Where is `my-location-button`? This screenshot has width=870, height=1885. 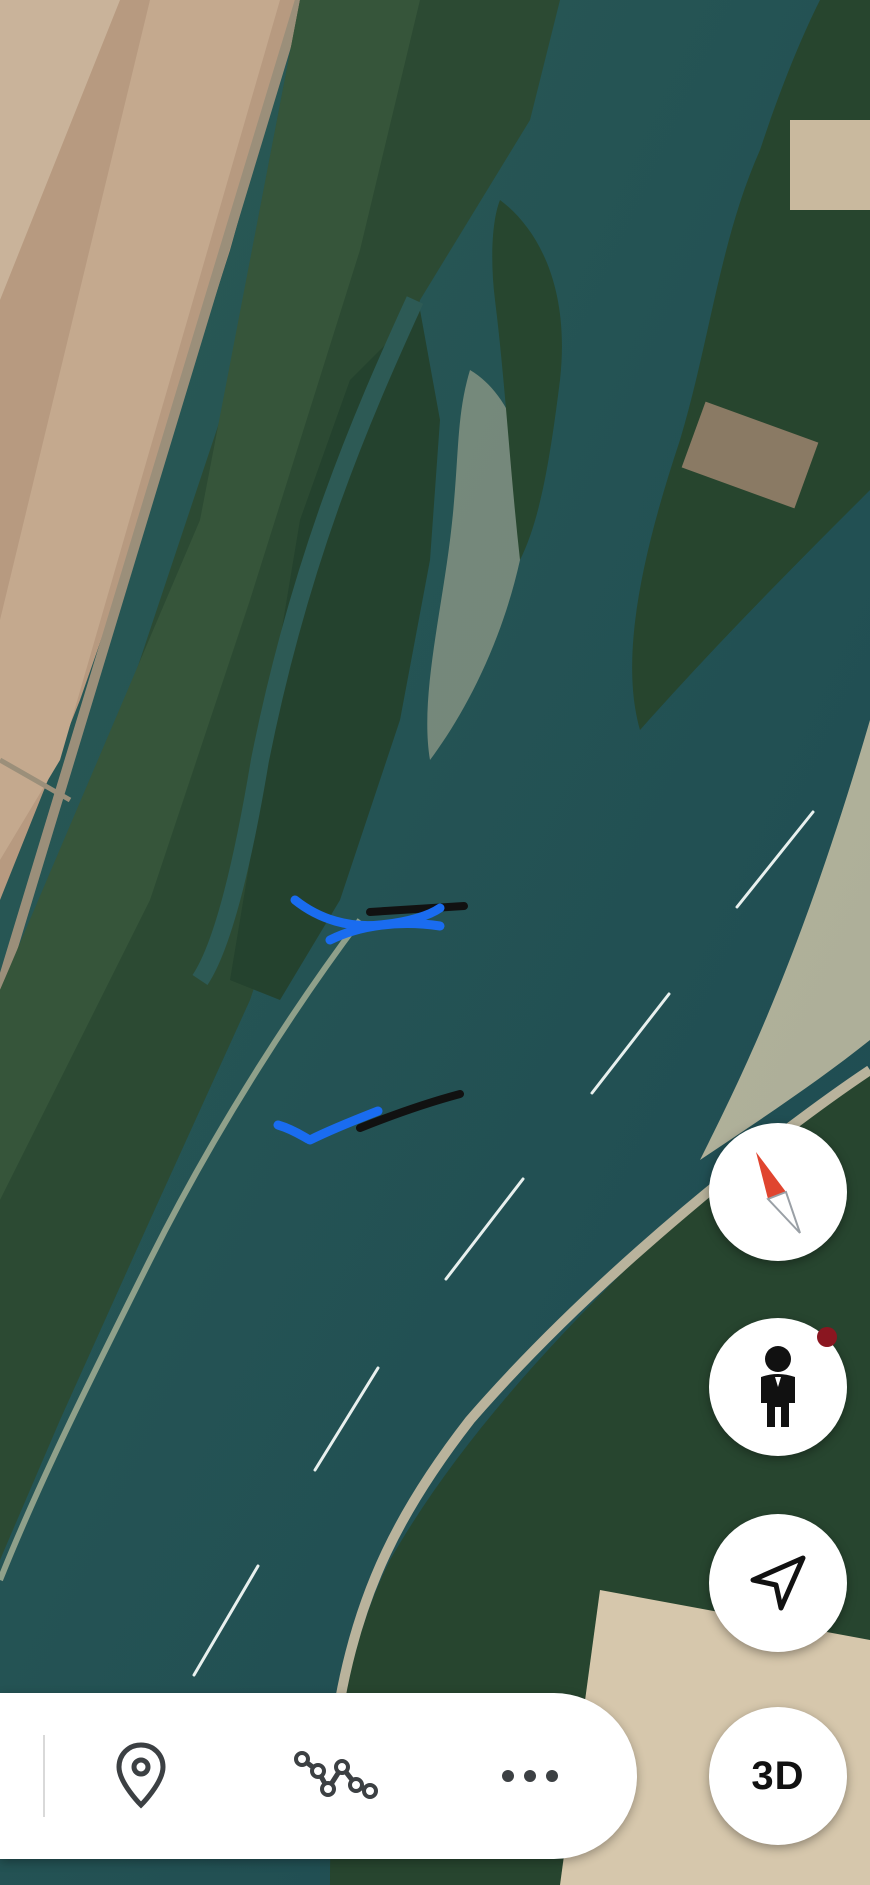 my-location-button is located at coordinates (778, 1583).